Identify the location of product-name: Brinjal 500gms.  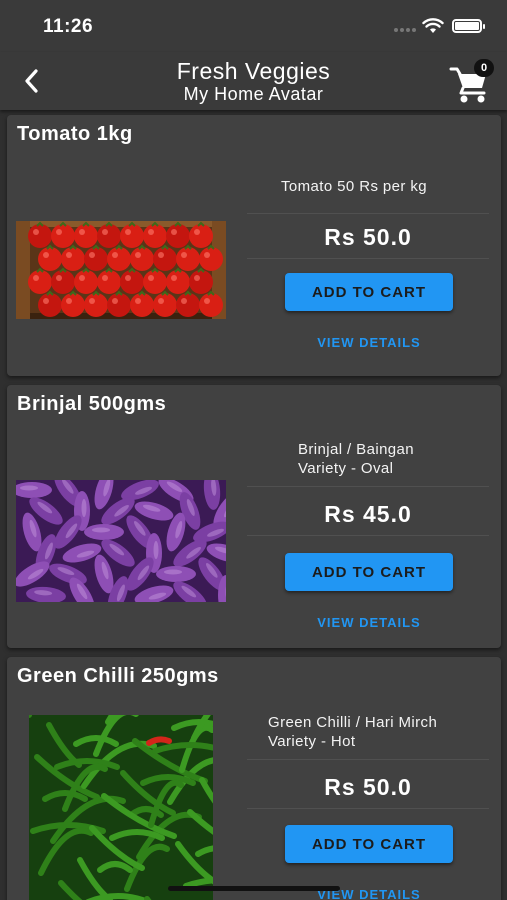
(92, 404).